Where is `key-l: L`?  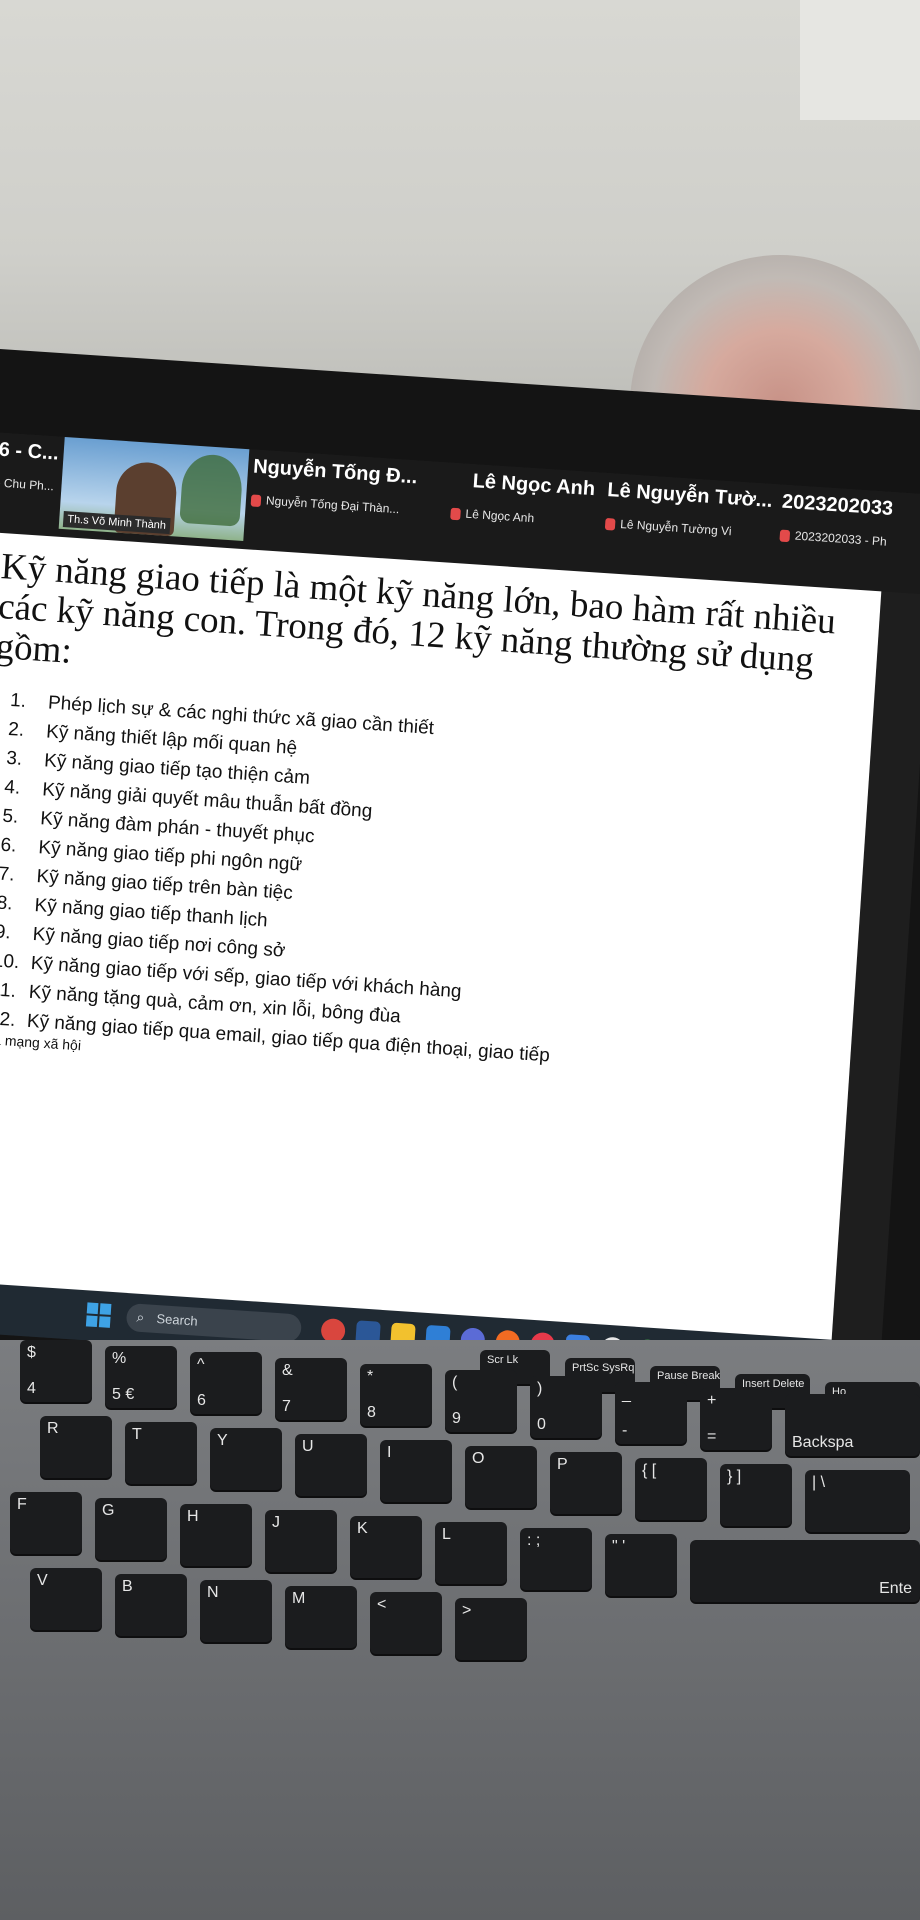 key-l: L is located at coordinates (471, 1553).